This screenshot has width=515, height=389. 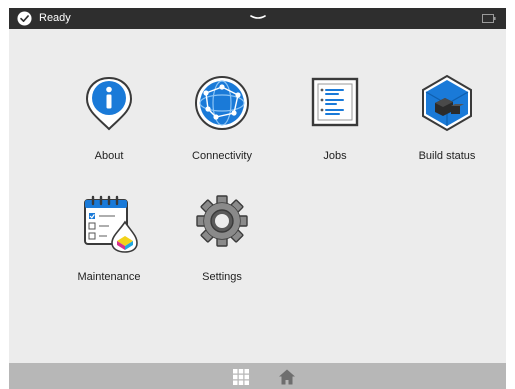 What do you see at coordinates (222, 221) in the screenshot?
I see `gear-icon` at bounding box center [222, 221].